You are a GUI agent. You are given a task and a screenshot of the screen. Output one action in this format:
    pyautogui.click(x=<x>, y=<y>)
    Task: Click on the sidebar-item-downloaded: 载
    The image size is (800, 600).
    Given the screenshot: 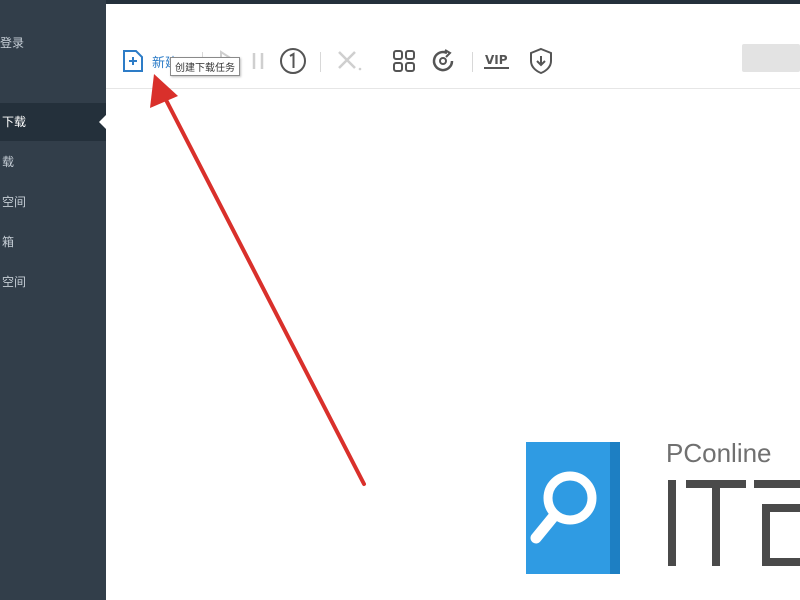 What is the action you would take?
    pyautogui.click(x=53, y=162)
    